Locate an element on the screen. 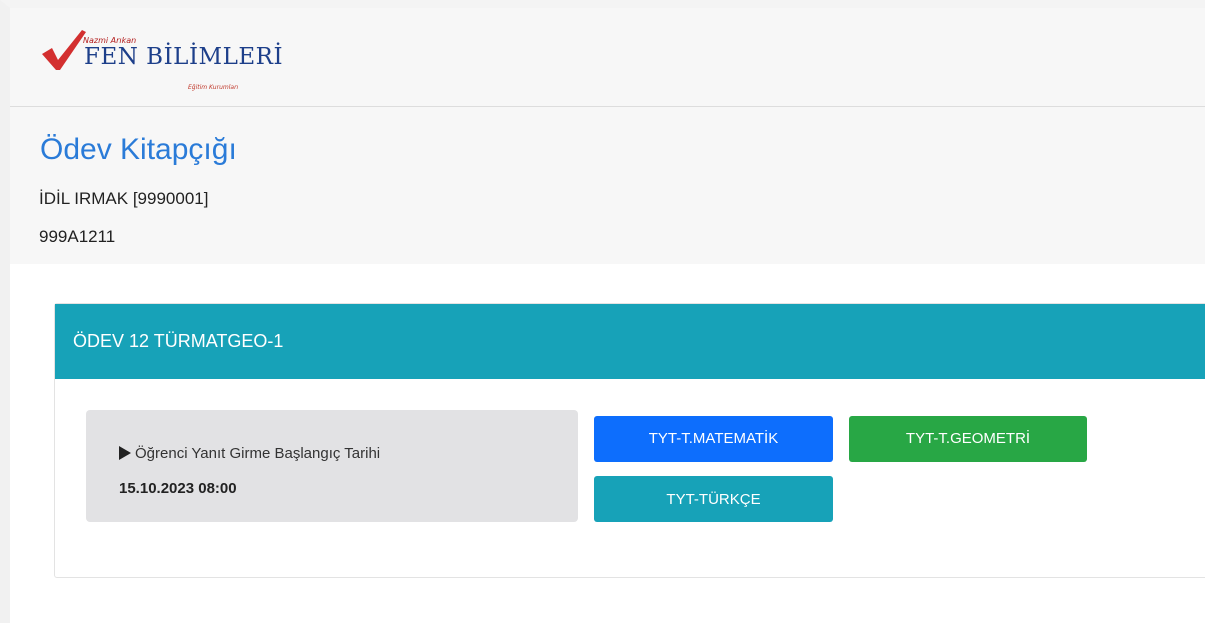 The image size is (1205, 623). red-checkmark-icon is located at coordinates (64, 50).